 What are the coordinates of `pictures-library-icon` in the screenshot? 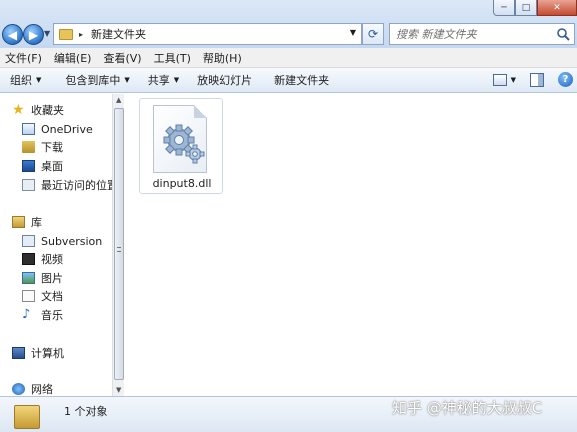 It's located at (28, 278).